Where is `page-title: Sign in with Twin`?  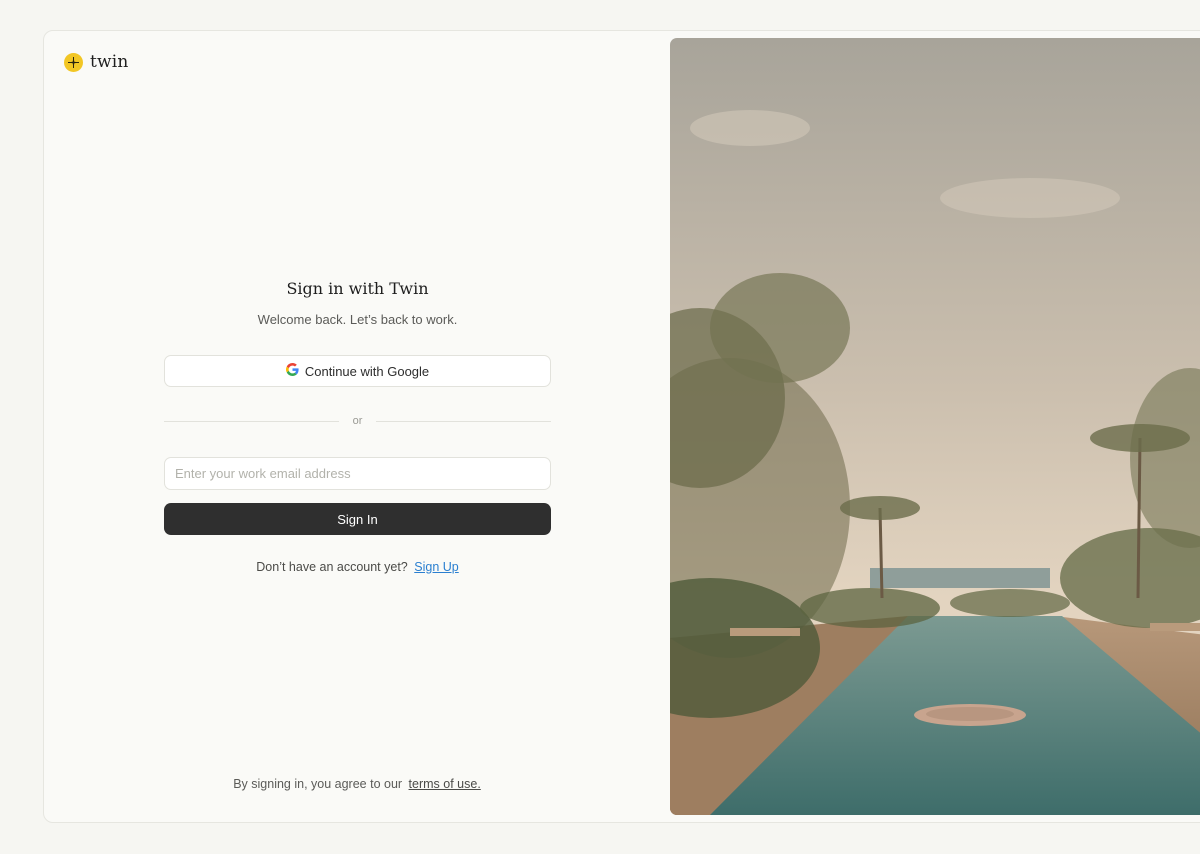 page-title: Sign in with Twin is located at coordinates (357, 288).